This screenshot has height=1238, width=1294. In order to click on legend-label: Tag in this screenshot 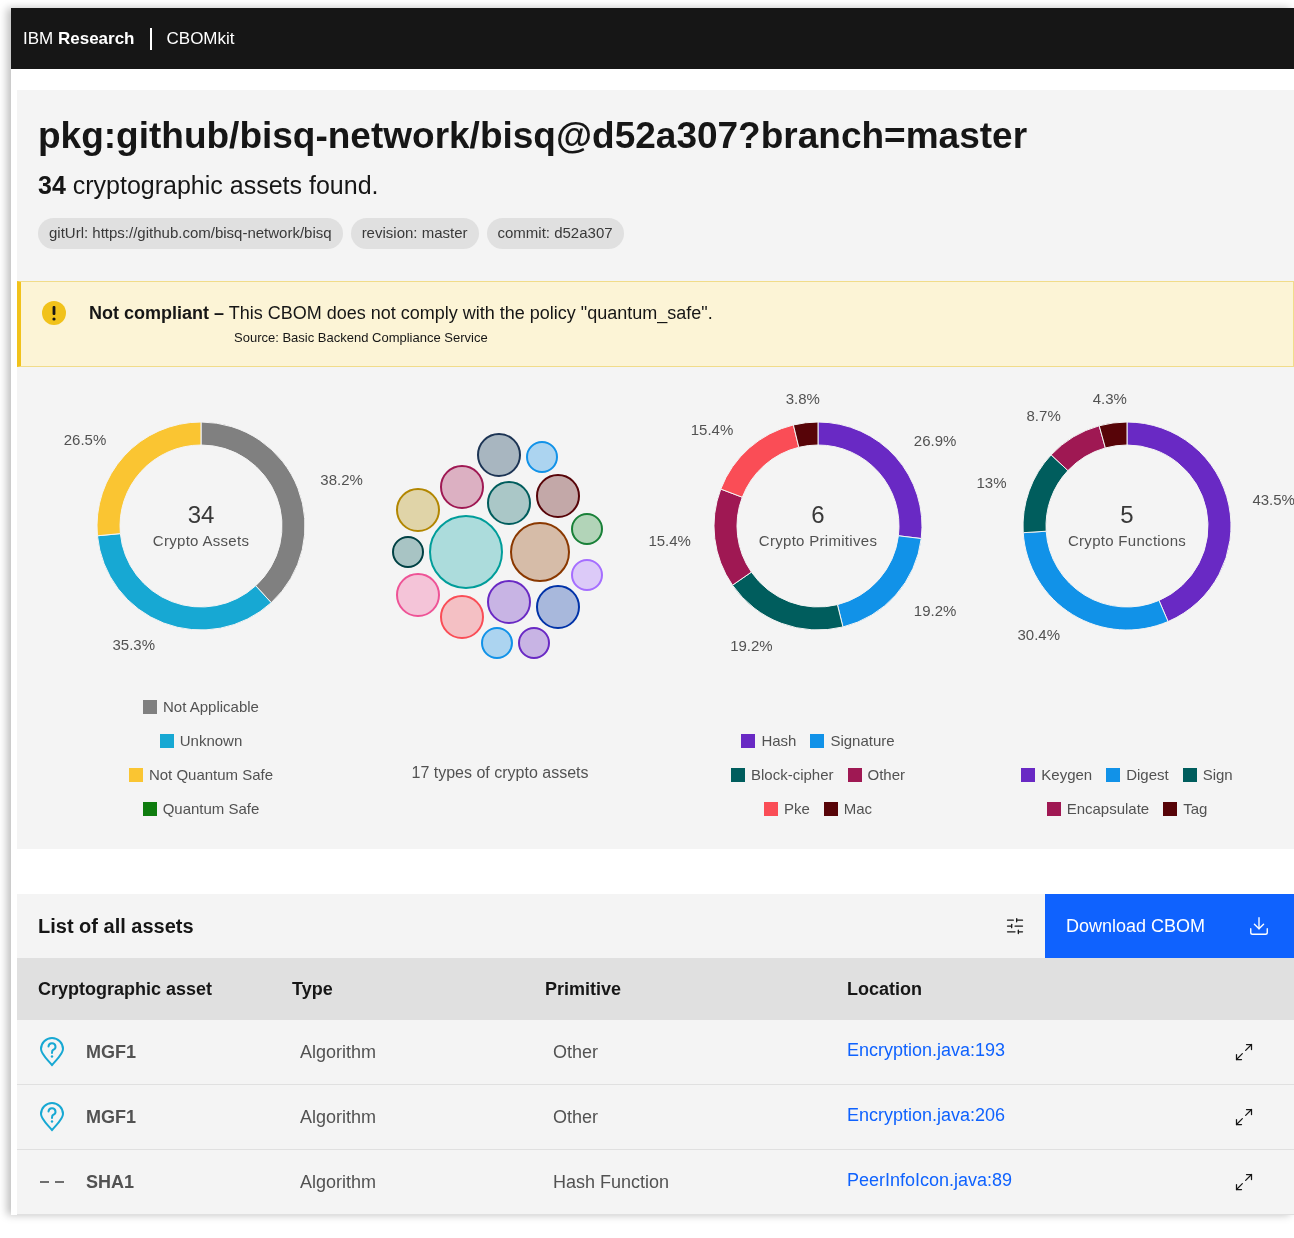, I will do `click(1195, 808)`.